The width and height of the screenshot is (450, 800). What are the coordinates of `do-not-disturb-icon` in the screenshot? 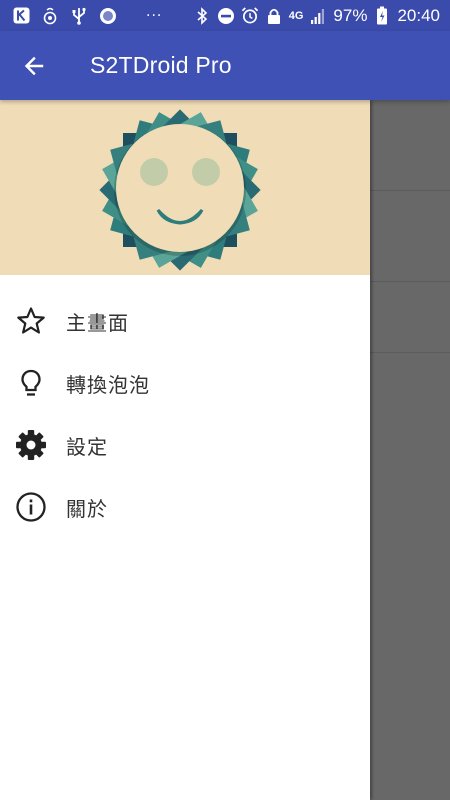 It's located at (226, 16).